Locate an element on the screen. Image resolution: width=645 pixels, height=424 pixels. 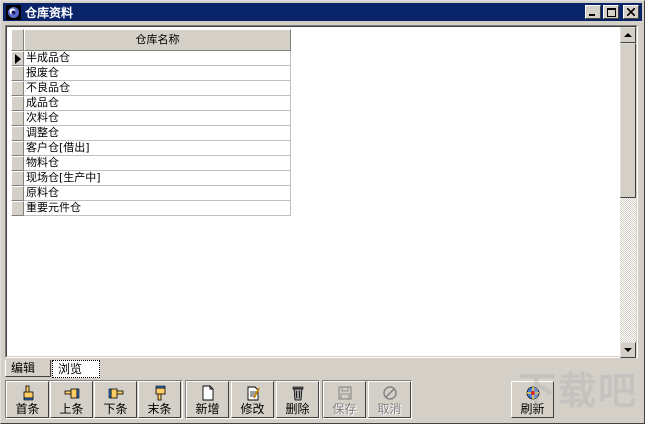
table-row: 现场仓[生产中] is located at coordinates (151, 178).